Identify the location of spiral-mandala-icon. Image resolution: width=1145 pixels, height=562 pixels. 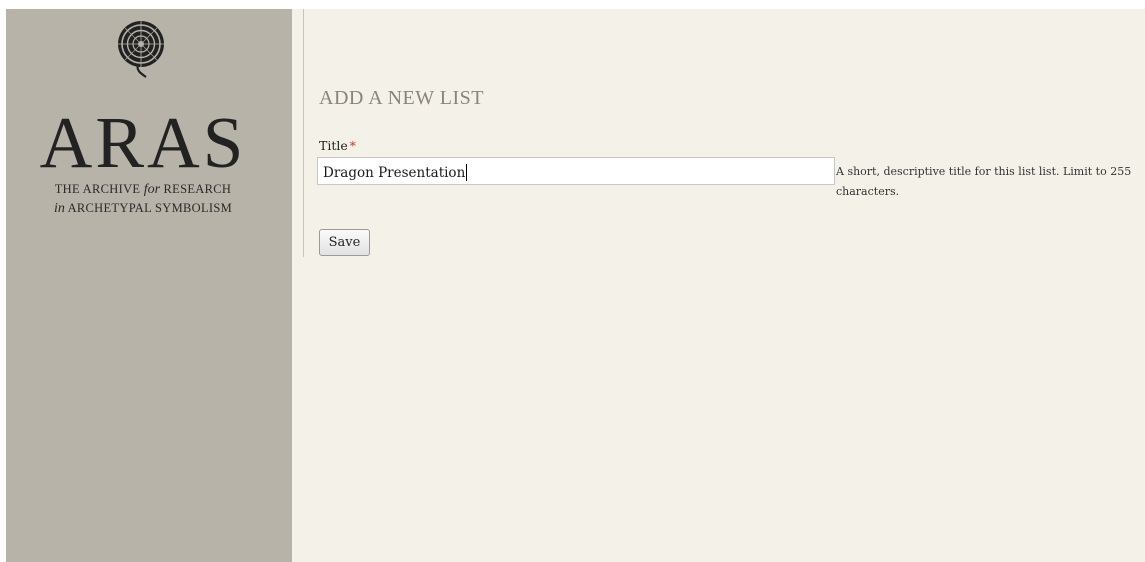
(141, 49).